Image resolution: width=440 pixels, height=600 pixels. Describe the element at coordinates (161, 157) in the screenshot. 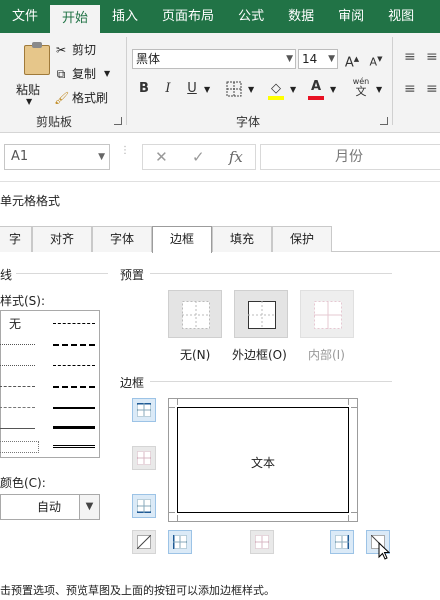

I see `cancel-icon: ✕` at that location.